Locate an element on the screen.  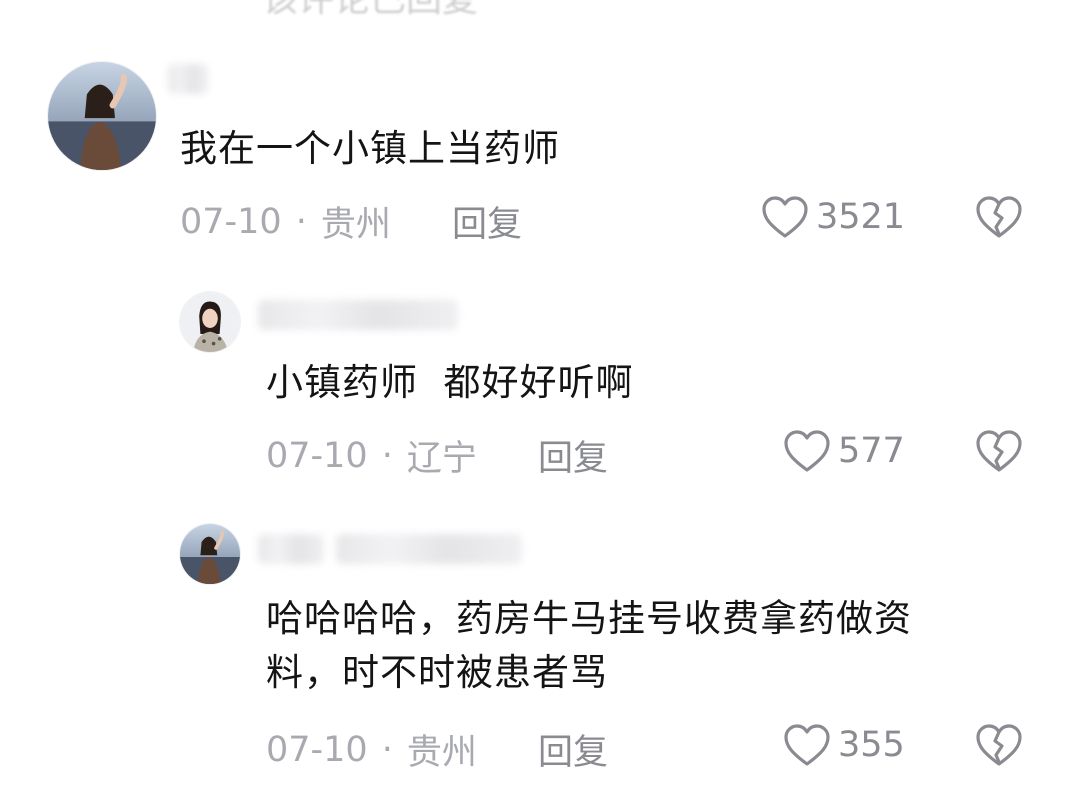
like-count: 577 is located at coordinates (871, 451).